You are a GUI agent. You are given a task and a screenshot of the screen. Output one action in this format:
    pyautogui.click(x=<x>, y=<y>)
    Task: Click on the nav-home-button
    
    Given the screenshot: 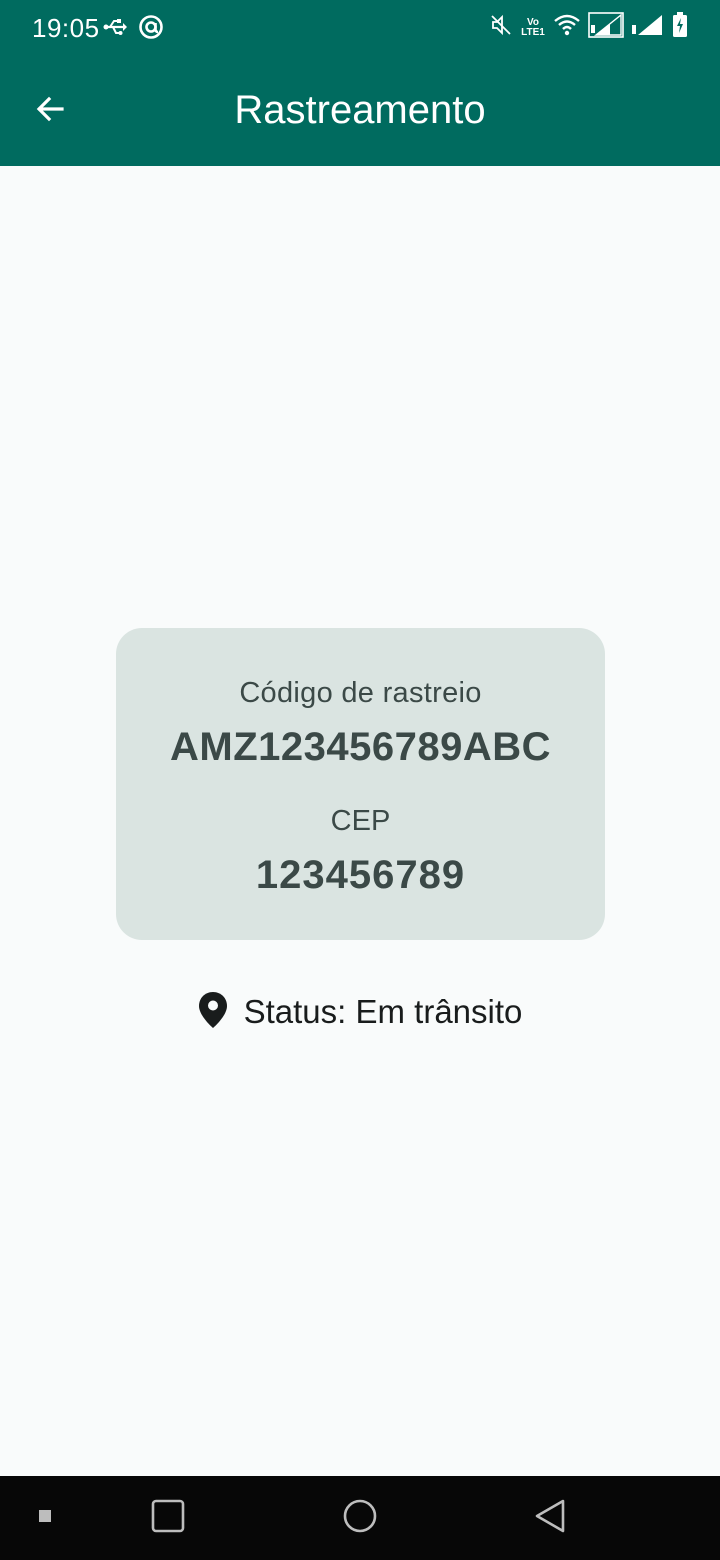 What is the action you would take?
    pyautogui.click(x=360, y=1518)
    